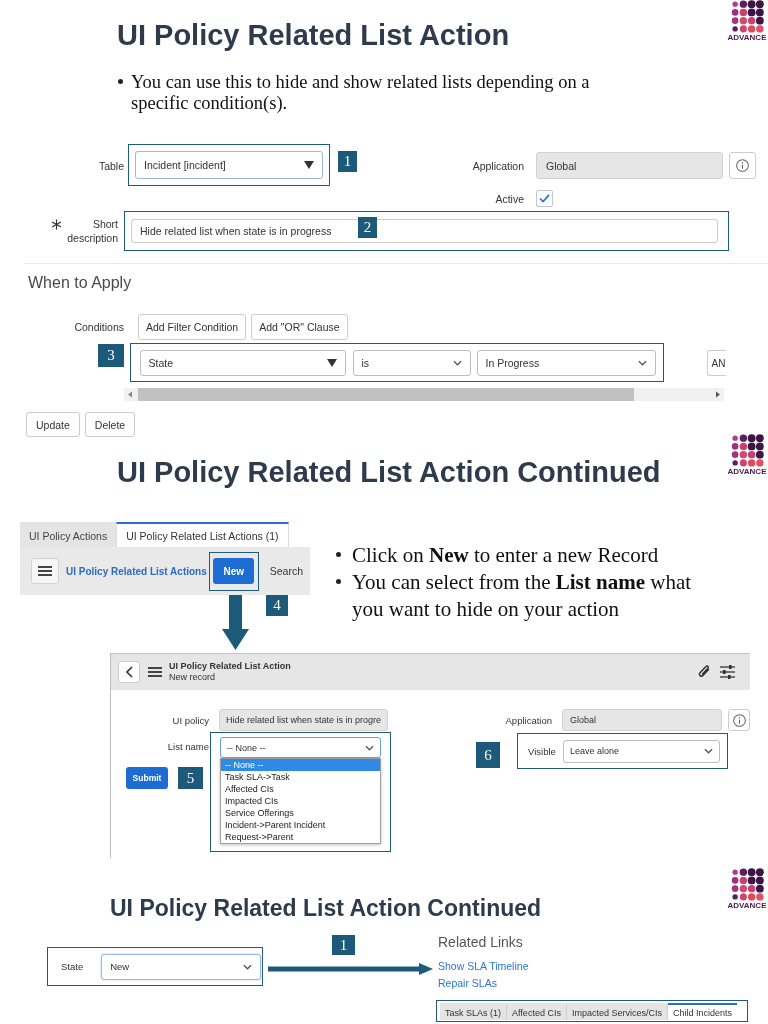  What do you see at coordinates (299, 327) in the screenshot?
I see `condition-button: Add "OR" Clause` at bounding box center [299, 327].